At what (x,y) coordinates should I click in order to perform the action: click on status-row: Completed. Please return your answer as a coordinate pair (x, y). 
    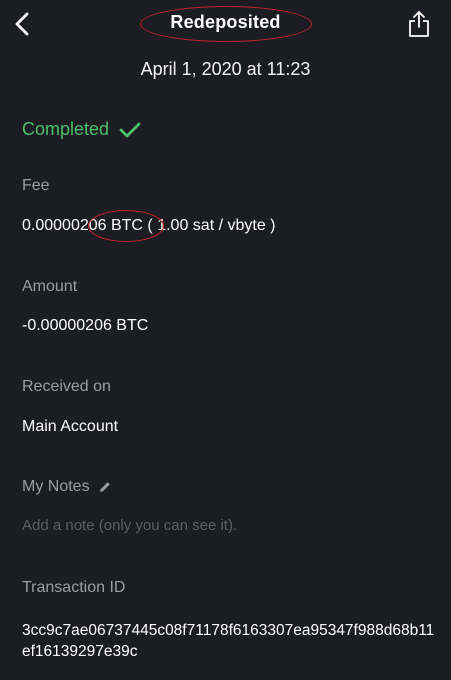
    Looking at the image, I should click on (81, 129).